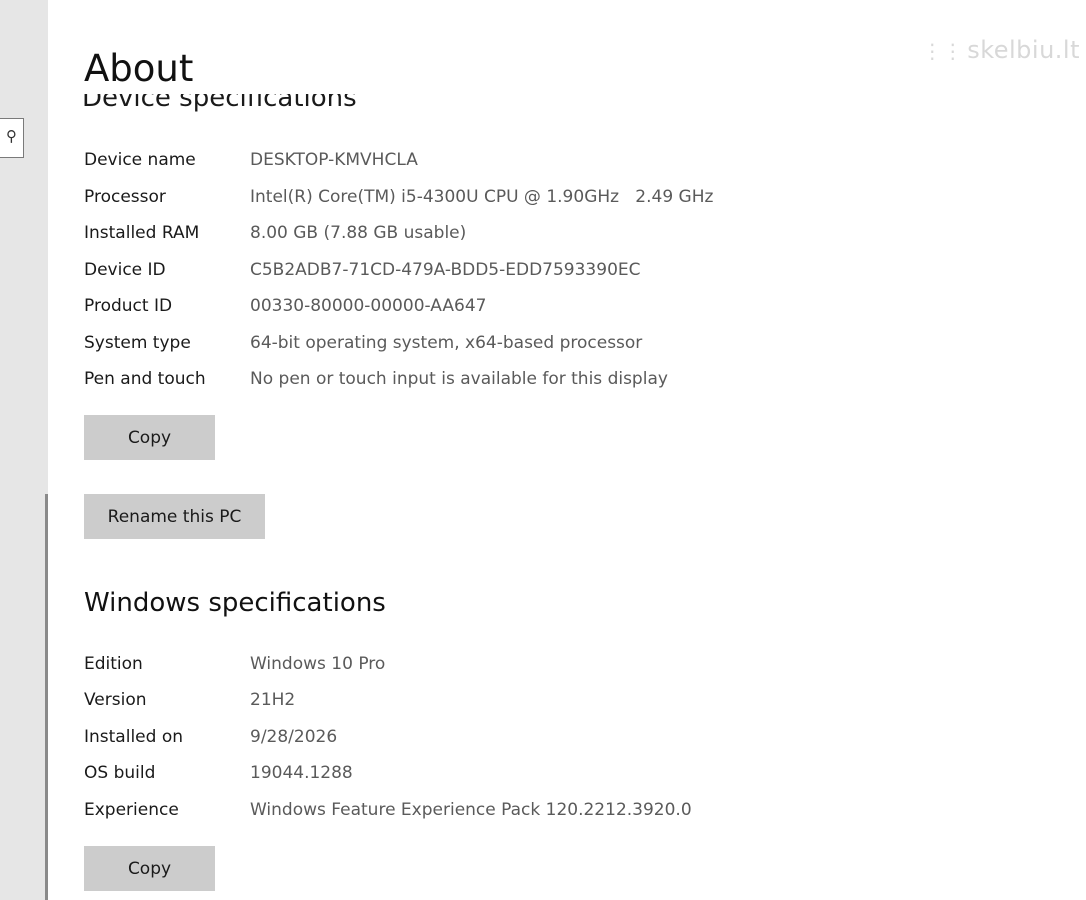  I want to click on spec-value: DESKTOP-KMVHCLA, so click(334, 160).